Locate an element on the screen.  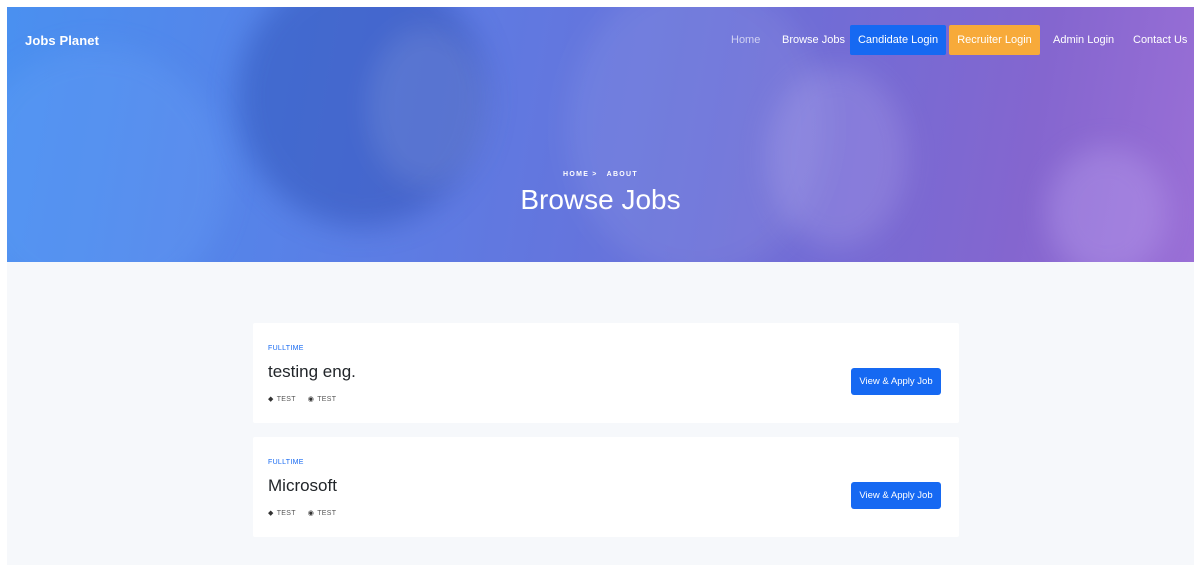
breadcrumb-current: ABOUT is located at coordinates (622, 174).